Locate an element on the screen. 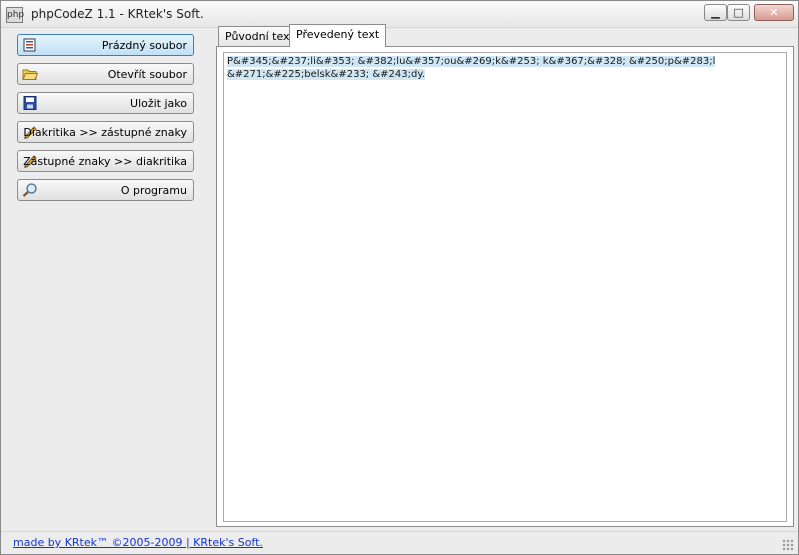  tab-converted-text: Převedený text is located at coordinates (338, 35).